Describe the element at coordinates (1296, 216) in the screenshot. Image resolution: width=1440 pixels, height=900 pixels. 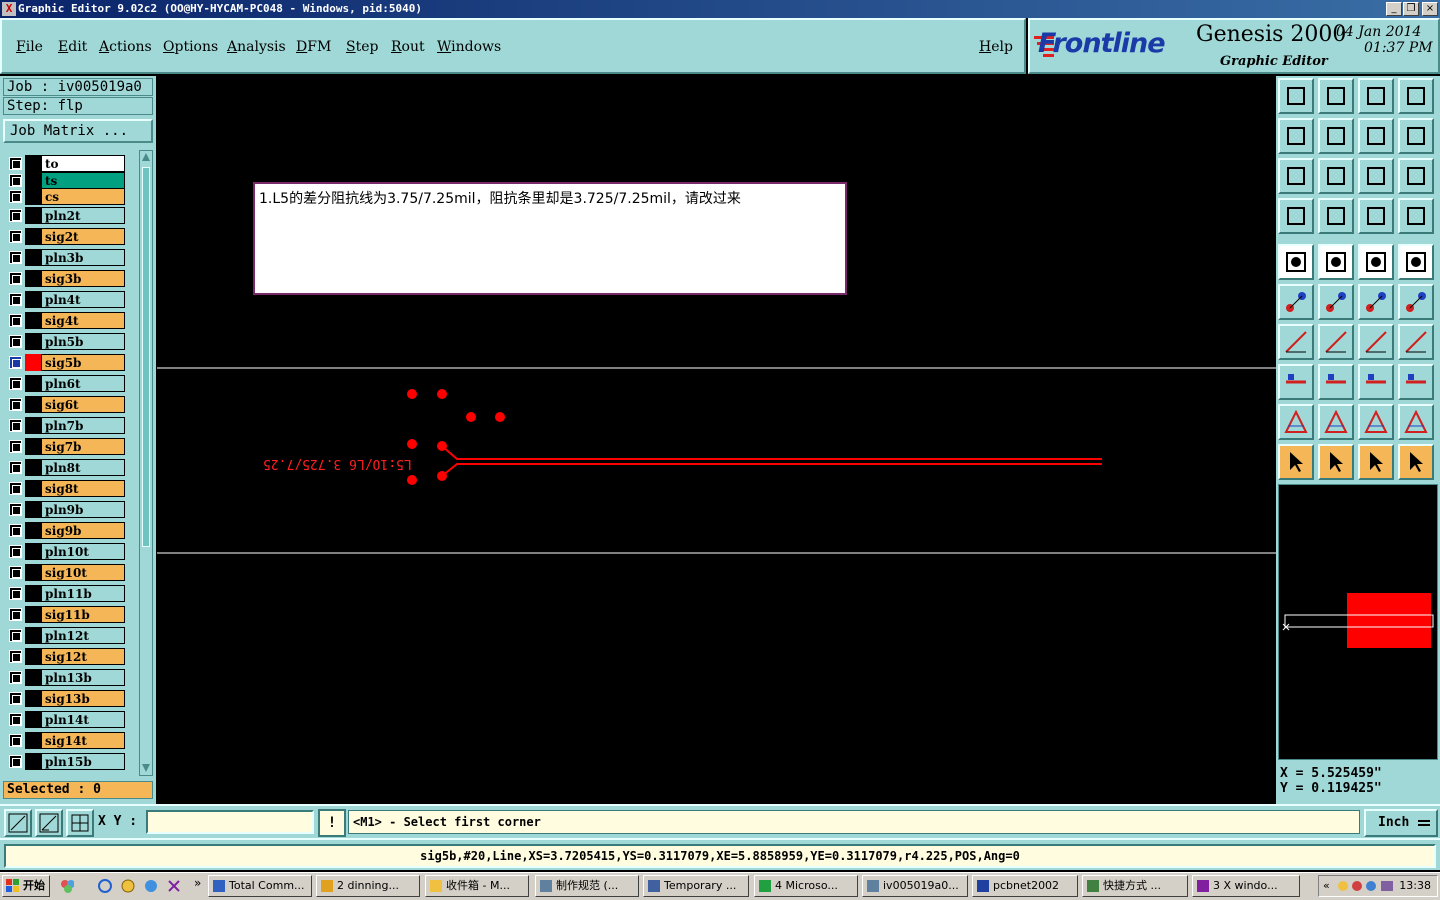
I see `settings-icon` at that location.